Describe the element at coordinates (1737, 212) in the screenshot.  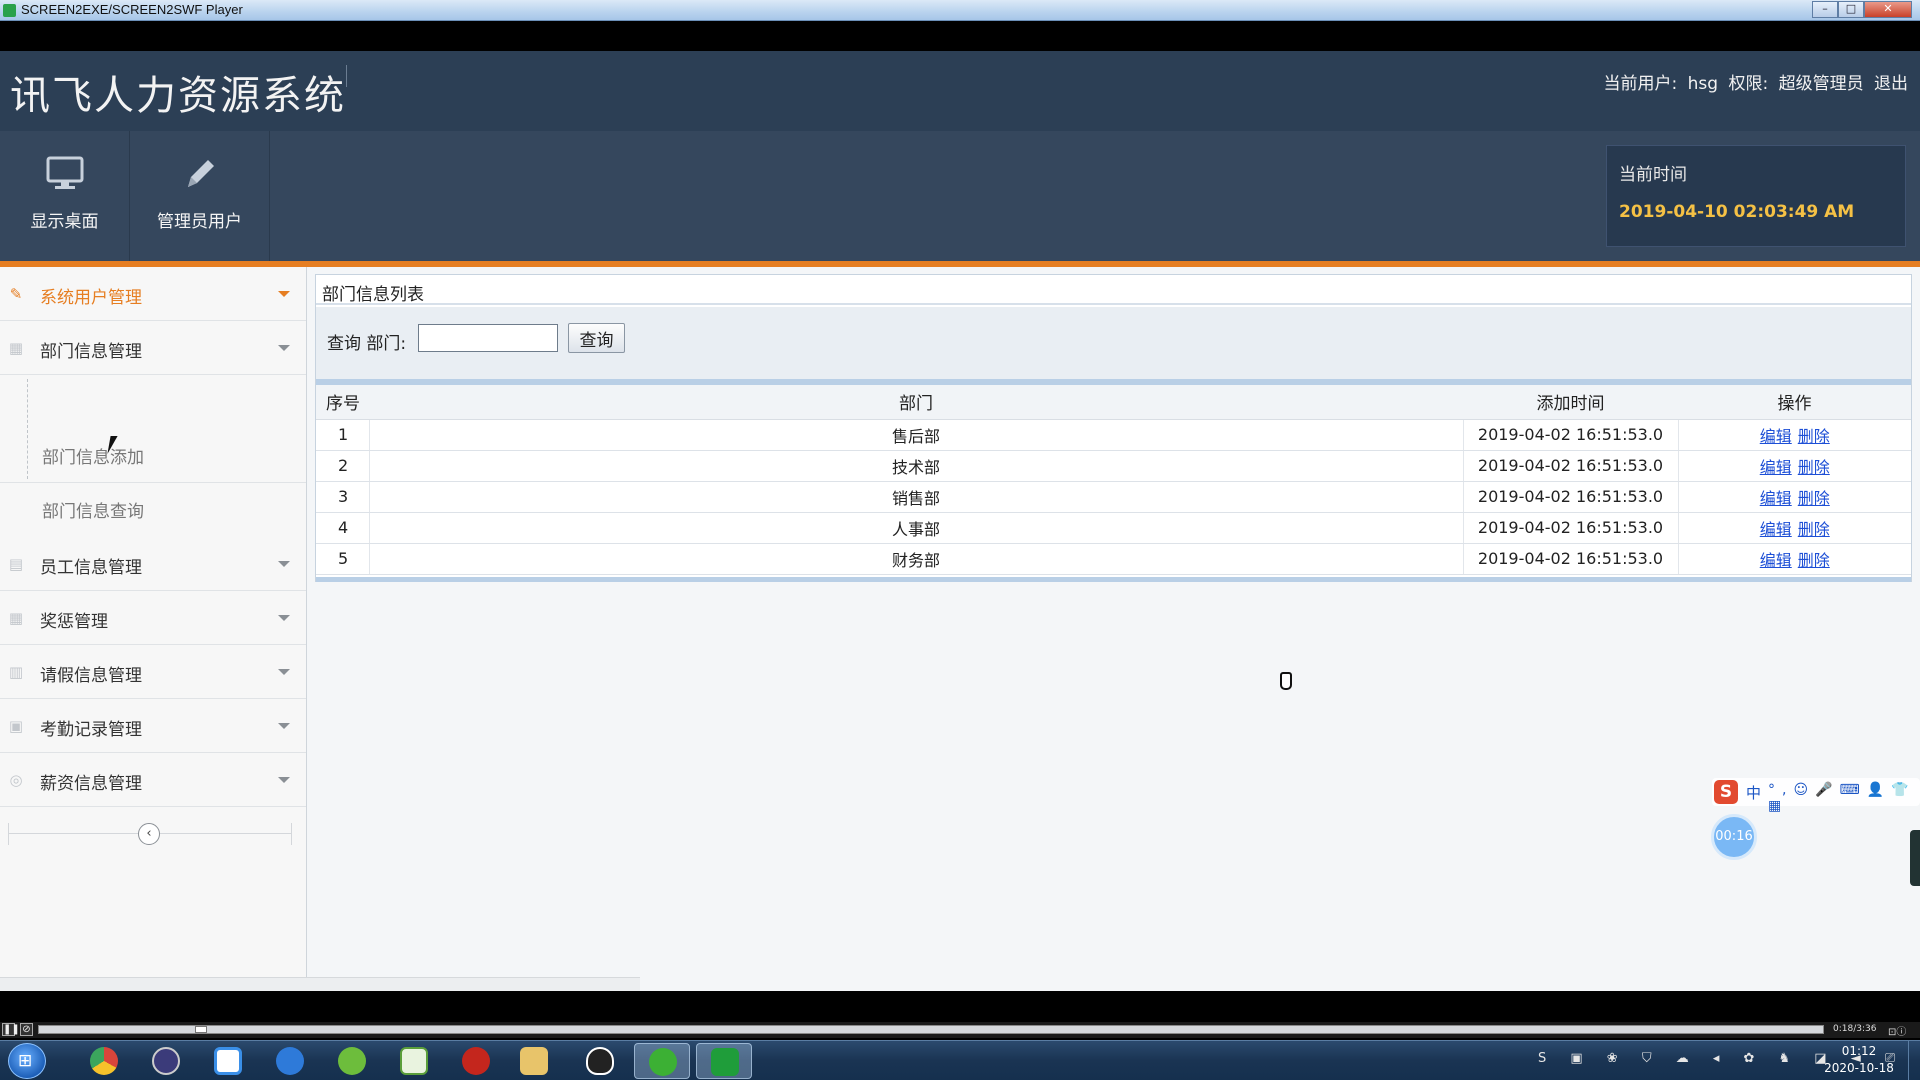
I see `current-time-value: 2019-04-10 02:03:49 AM` at that location.